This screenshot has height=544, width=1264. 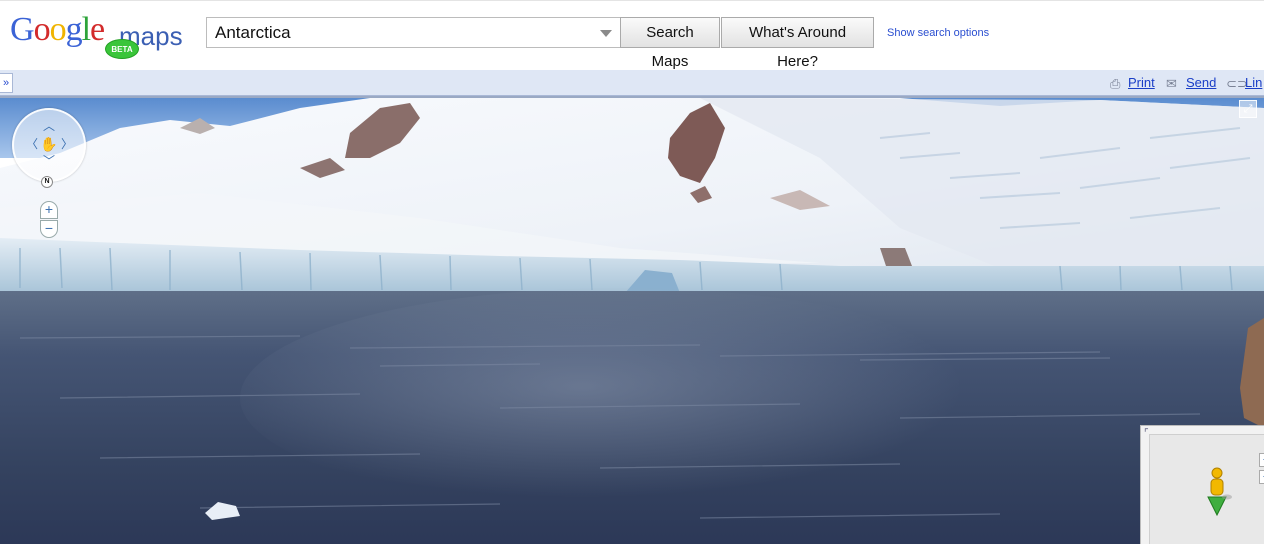 I want to click on fullscreen-icon: ⤢, so click(x=1248, y=109).